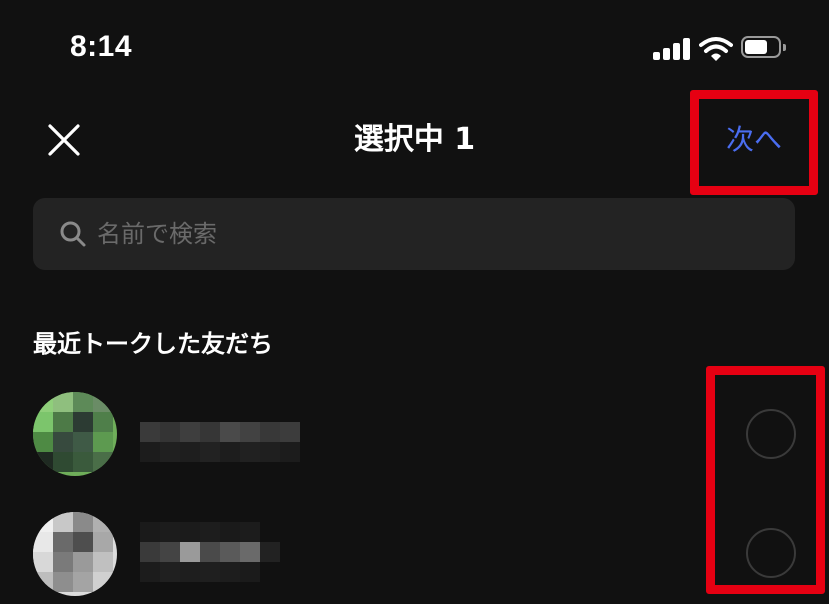 This screenshot has width=829, height=604. What do you see at coordinates (764, 48) in the screenshot?
I see `battery-icon` at bounding box center [764, 48].